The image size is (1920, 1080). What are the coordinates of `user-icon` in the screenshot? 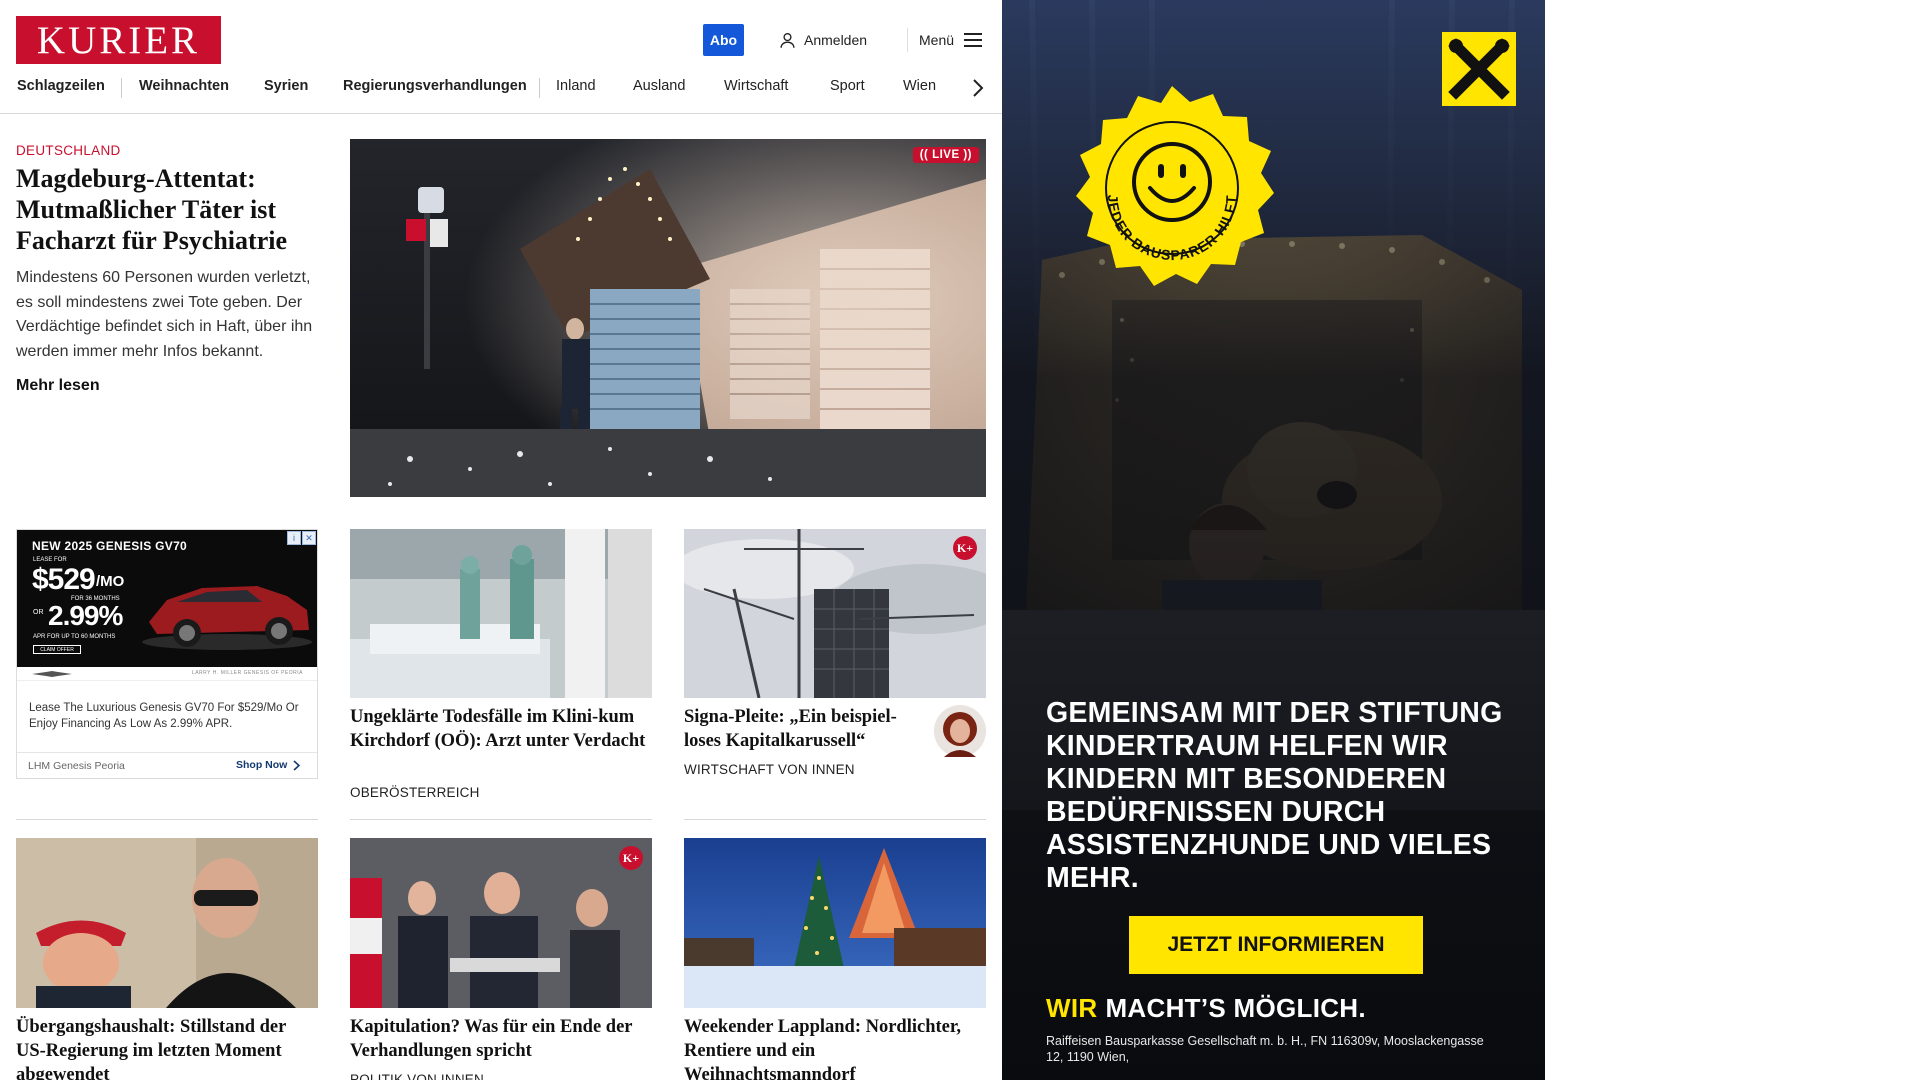 It's located at (787, 40).